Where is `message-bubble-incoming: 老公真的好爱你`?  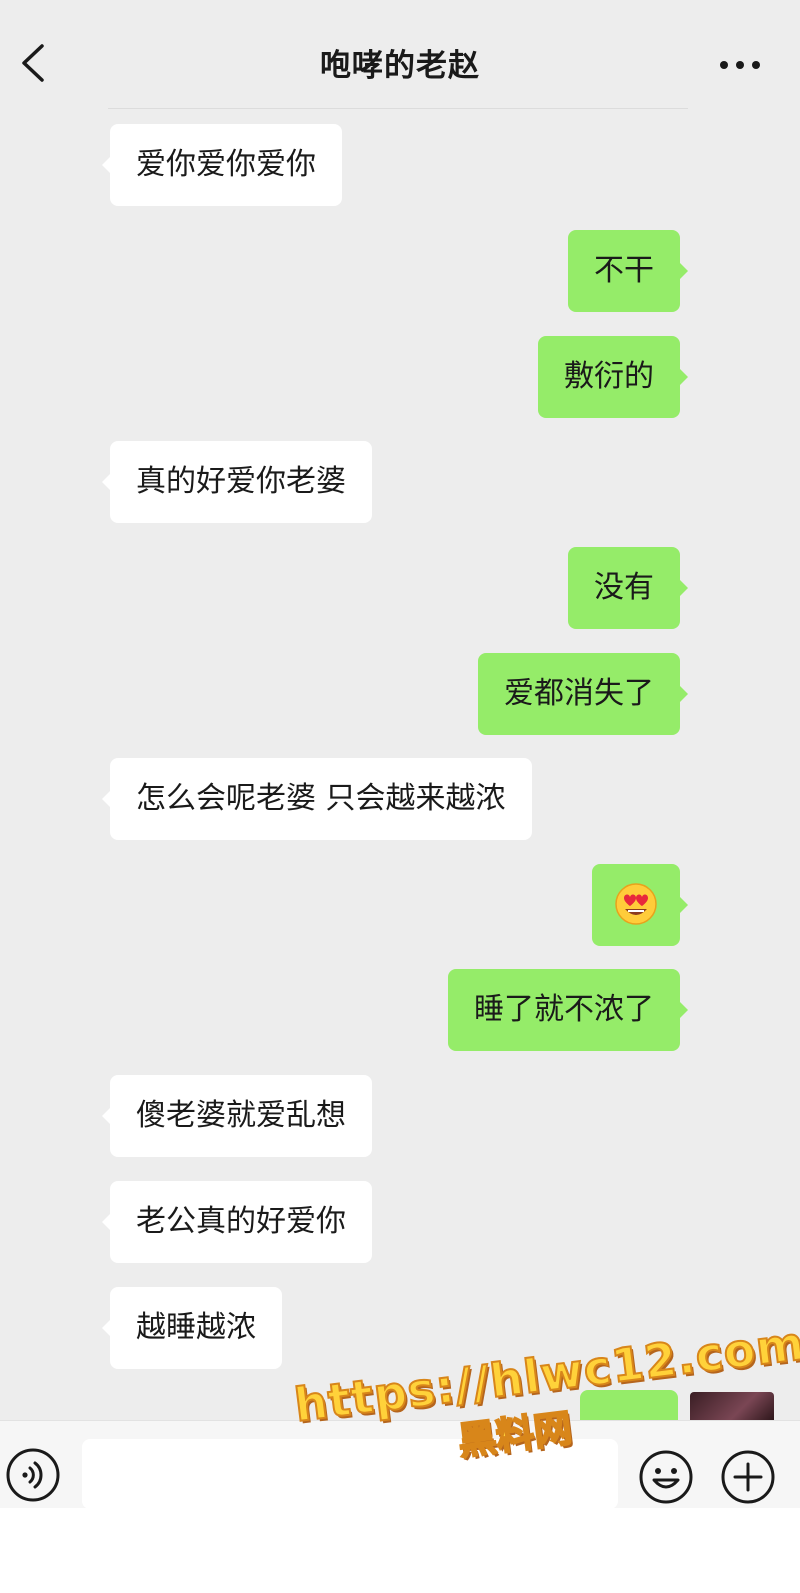 message-bubble-incoming: 老公真的好爱你 is located at coordinates (237, 1222).